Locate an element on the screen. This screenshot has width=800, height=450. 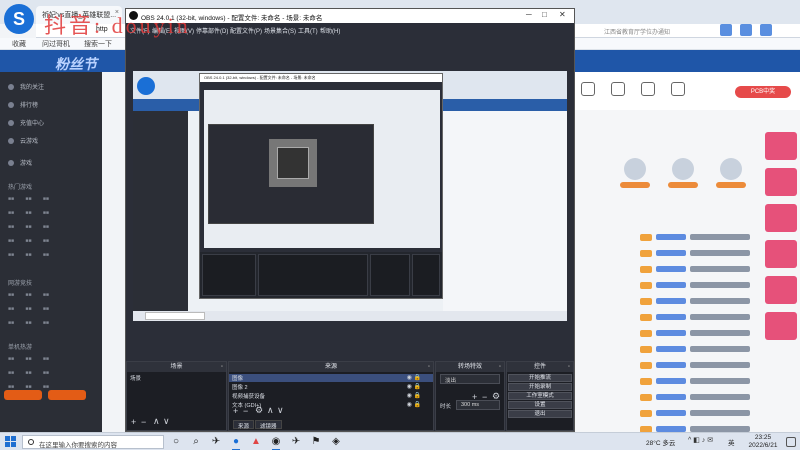
search-icon is located at coordinates (31, 442).